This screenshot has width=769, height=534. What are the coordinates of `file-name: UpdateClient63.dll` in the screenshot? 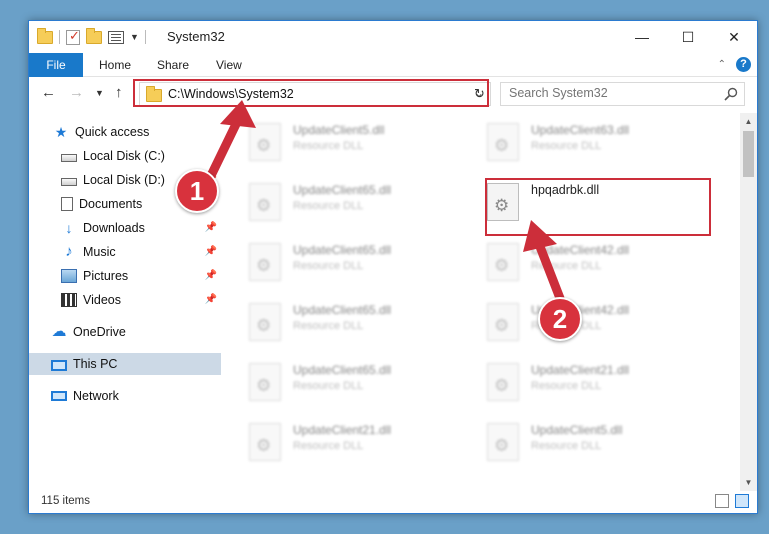 It's located at (580, 130).